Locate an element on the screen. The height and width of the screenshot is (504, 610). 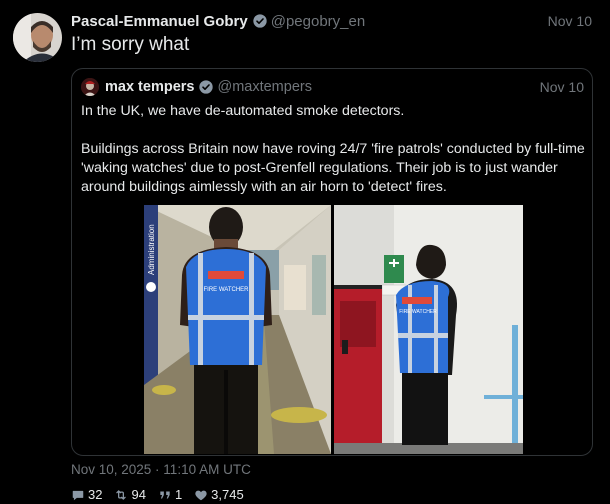
tweet-timestamp: Nov 10, 2025 · 11:10 AM UTC is located at coordinates (161, 469).